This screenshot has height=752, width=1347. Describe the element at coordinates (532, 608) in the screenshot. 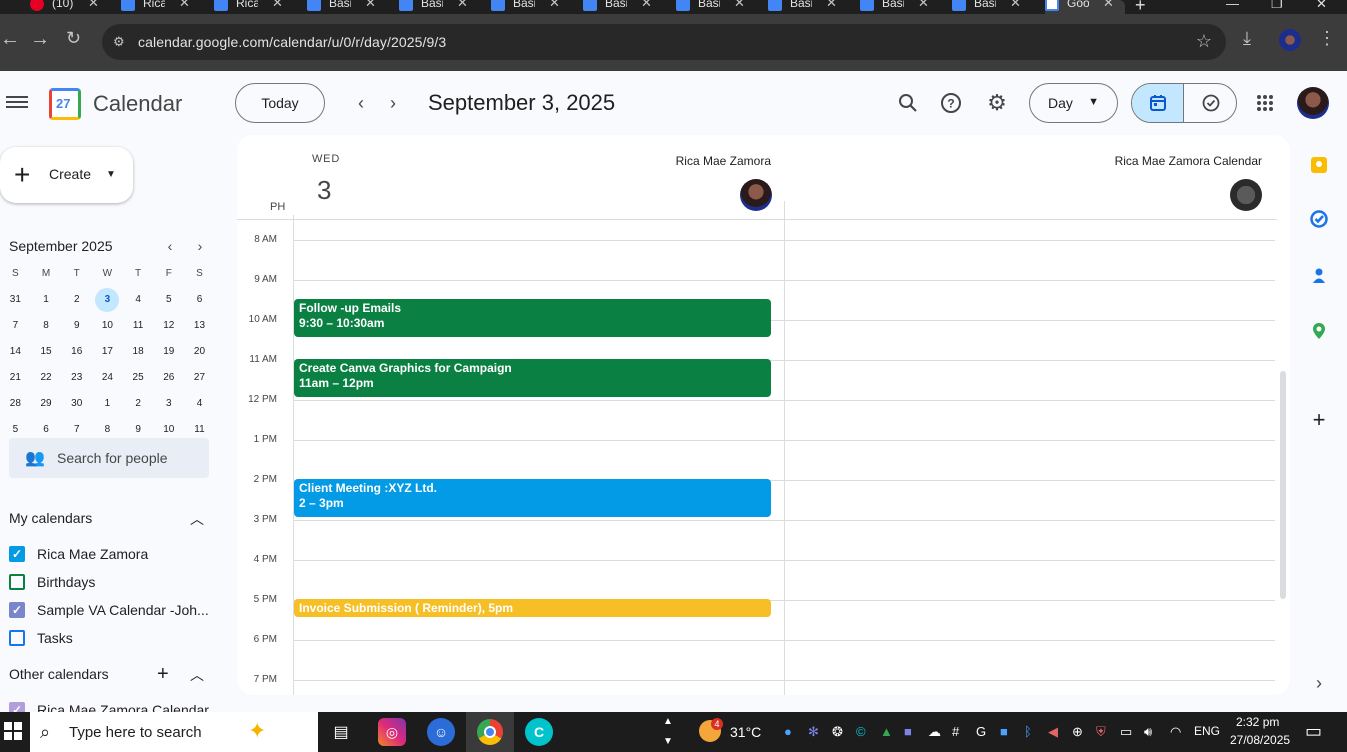

I see `calendar-event: Invoice Submission ( Reminder), 5pm` at that location.